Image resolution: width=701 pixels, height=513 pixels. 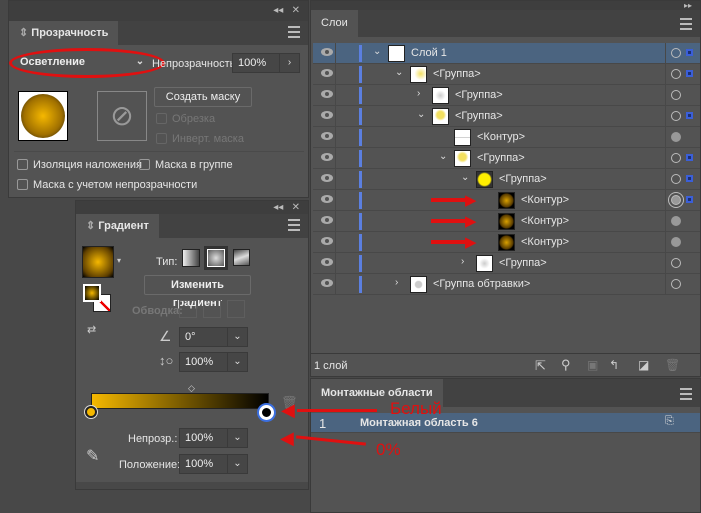 What do you see at coordinates (92, 456) in the screenshot?
I see `eyedropper-icon: ✎` at bounding box center [92, 456].